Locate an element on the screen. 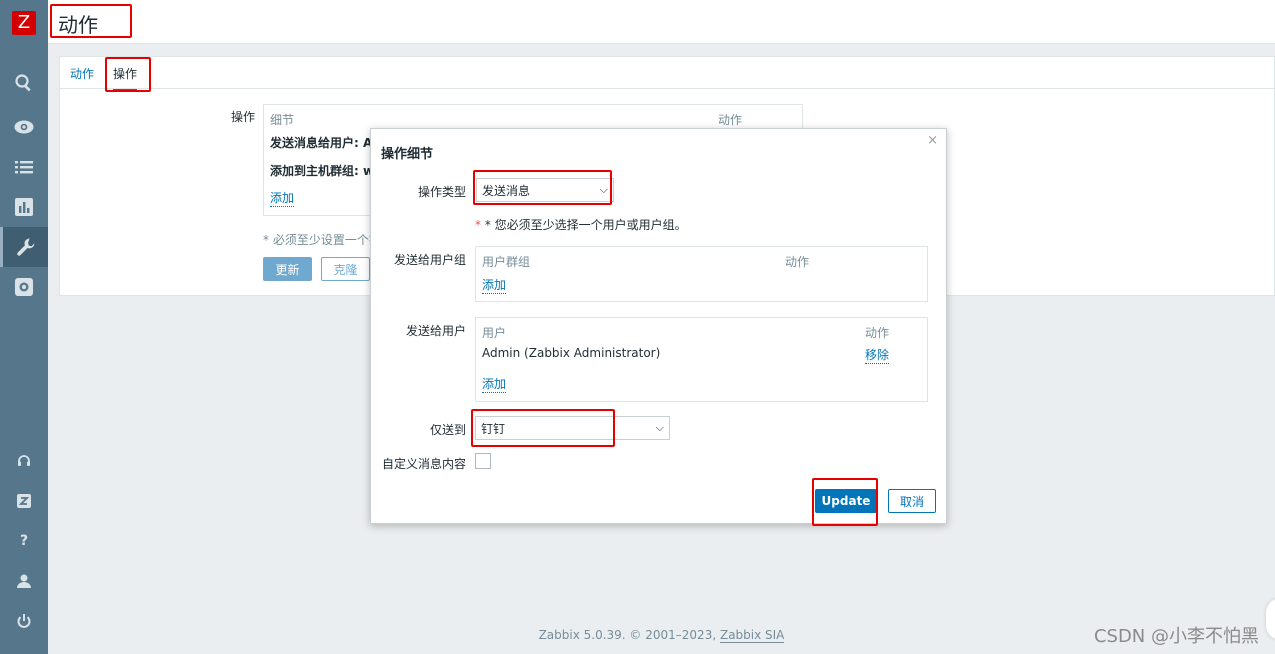 The image size is (1275, 654). sidebar: Z ? is located at coordinates (24, 327).